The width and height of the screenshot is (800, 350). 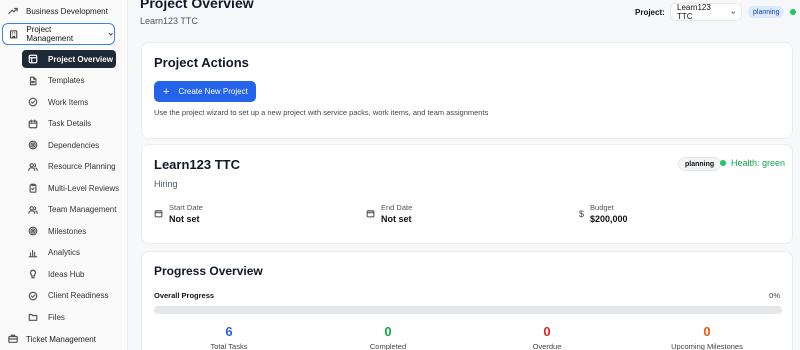 What do you see at coordinates (56, 317) in the screenshot?
I see `sidebar-item-label: Files` at bounding box center [56, 317].